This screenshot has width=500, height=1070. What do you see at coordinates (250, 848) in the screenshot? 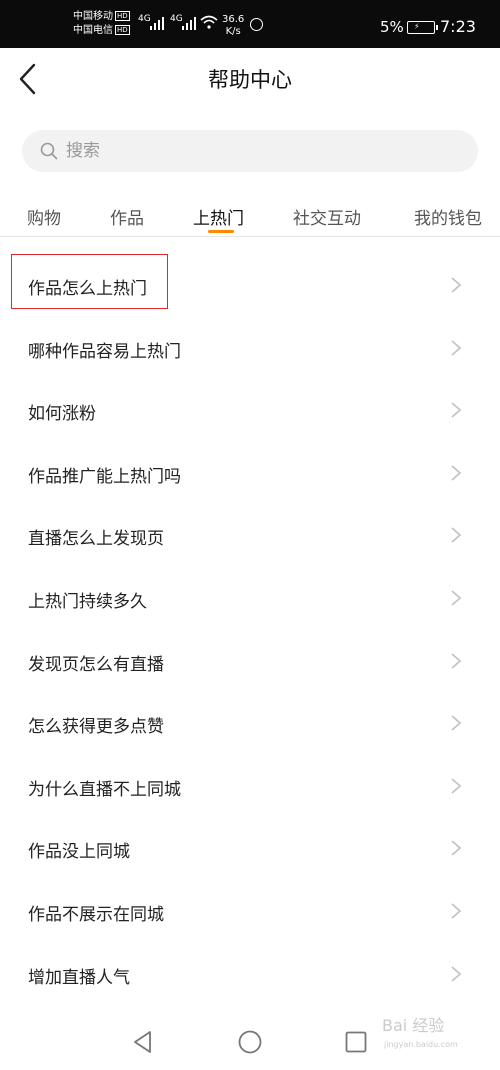
I see `list-item: 作品没上同城` at bounding box center [250, 848].